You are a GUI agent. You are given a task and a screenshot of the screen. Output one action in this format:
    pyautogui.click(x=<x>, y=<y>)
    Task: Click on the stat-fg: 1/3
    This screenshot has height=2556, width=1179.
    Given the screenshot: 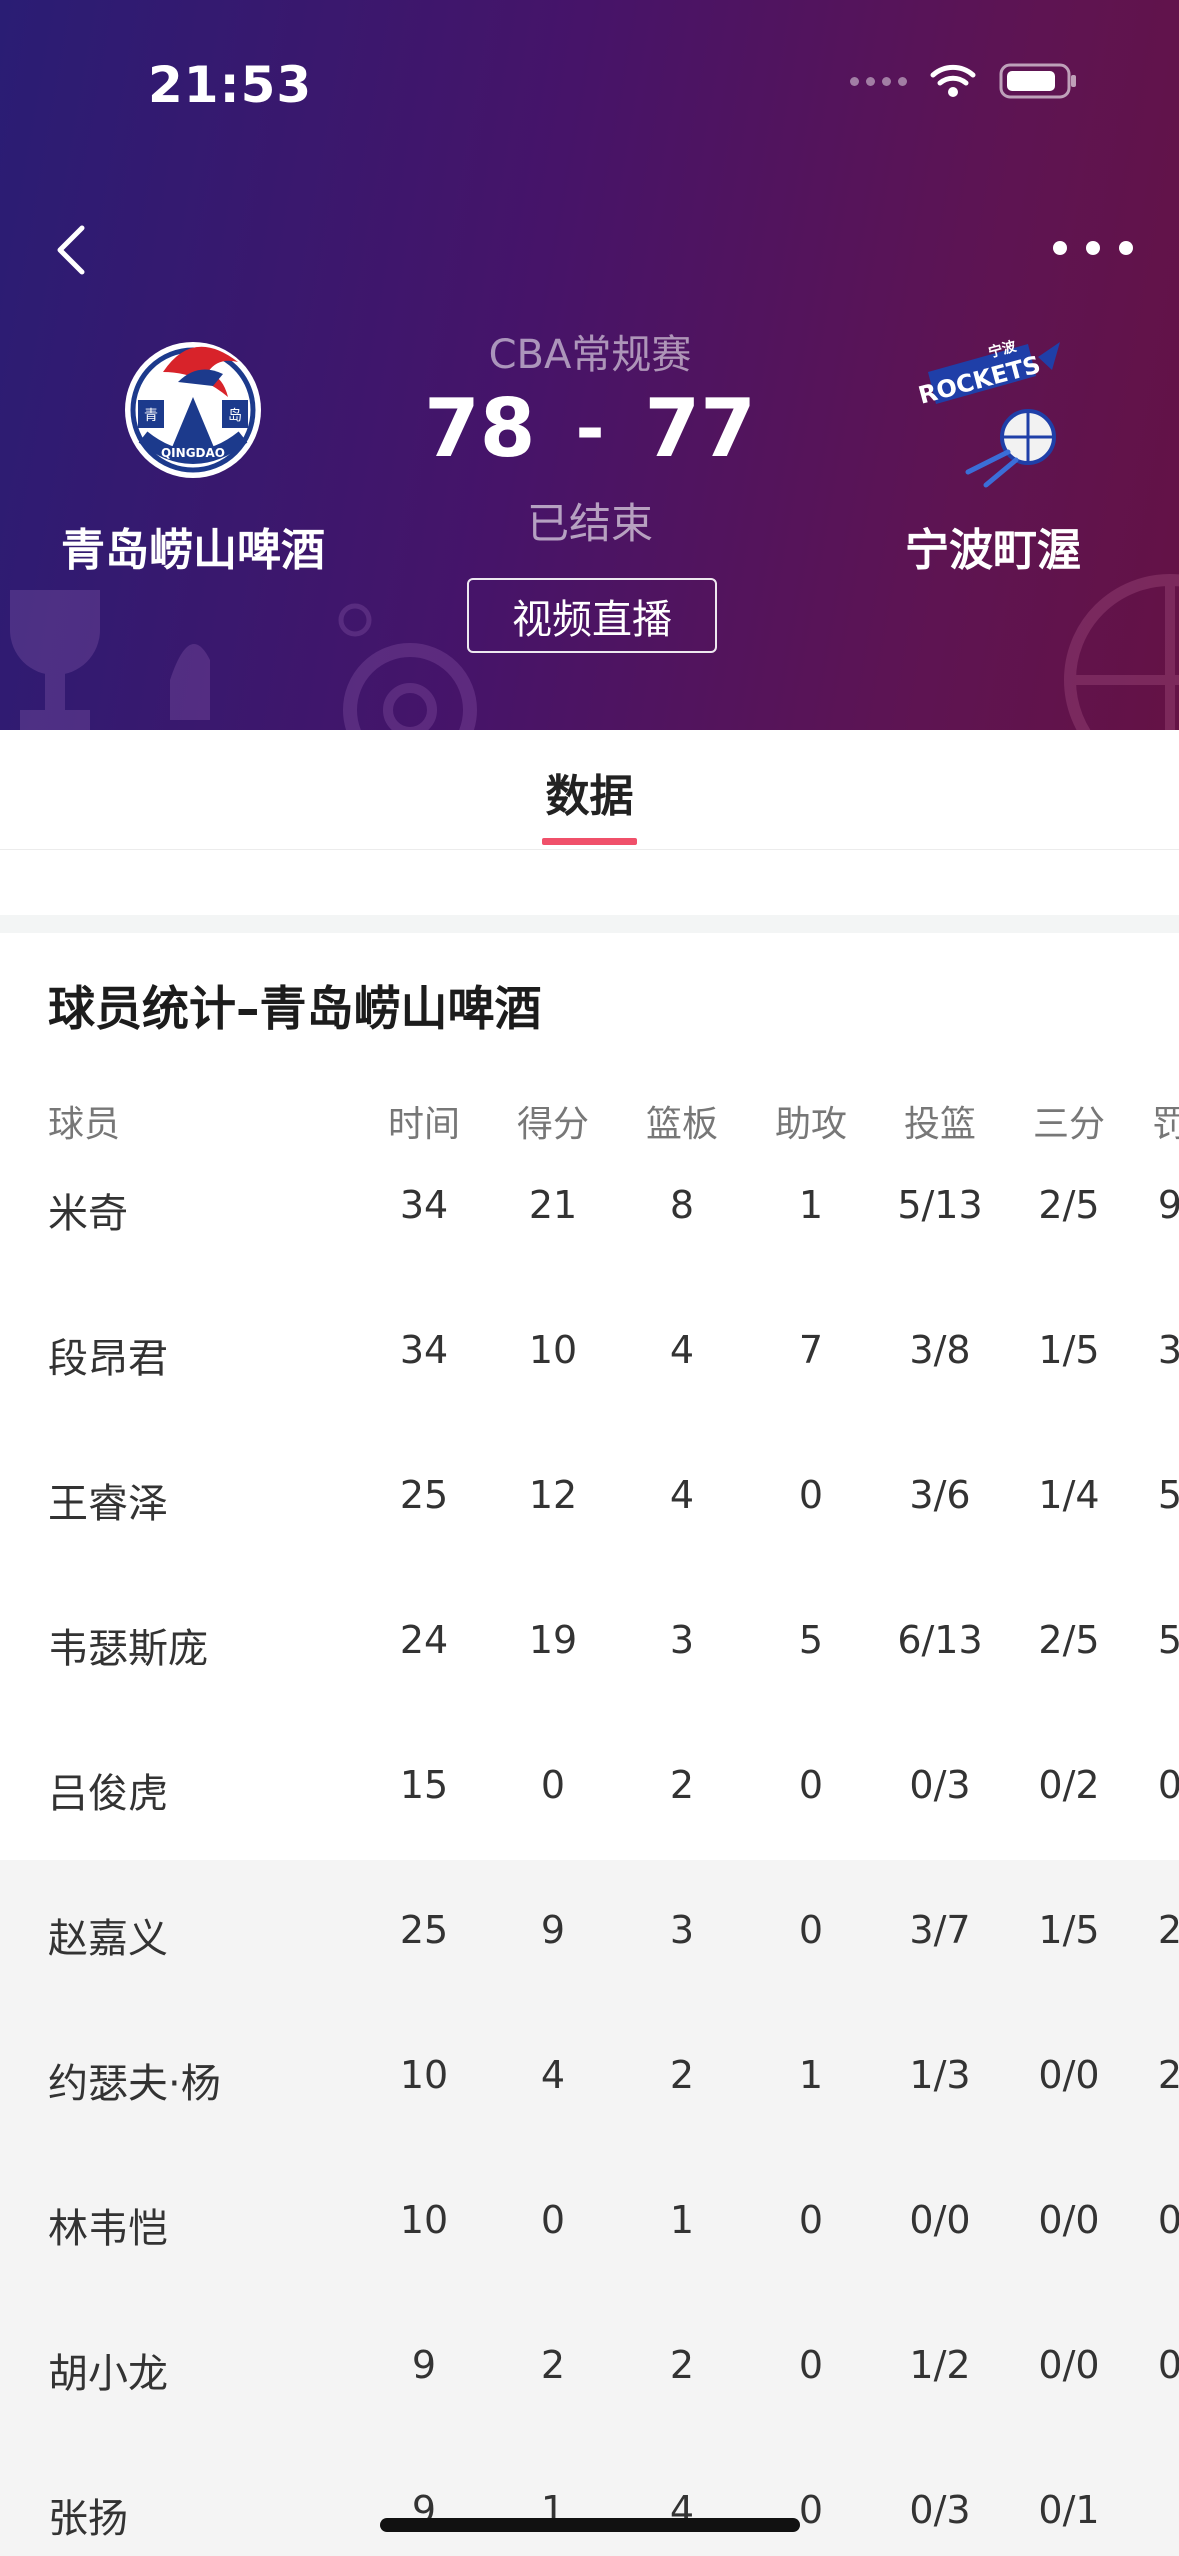 What is the action you would take?
    pyautogui.click(x=940, y=2075)
    